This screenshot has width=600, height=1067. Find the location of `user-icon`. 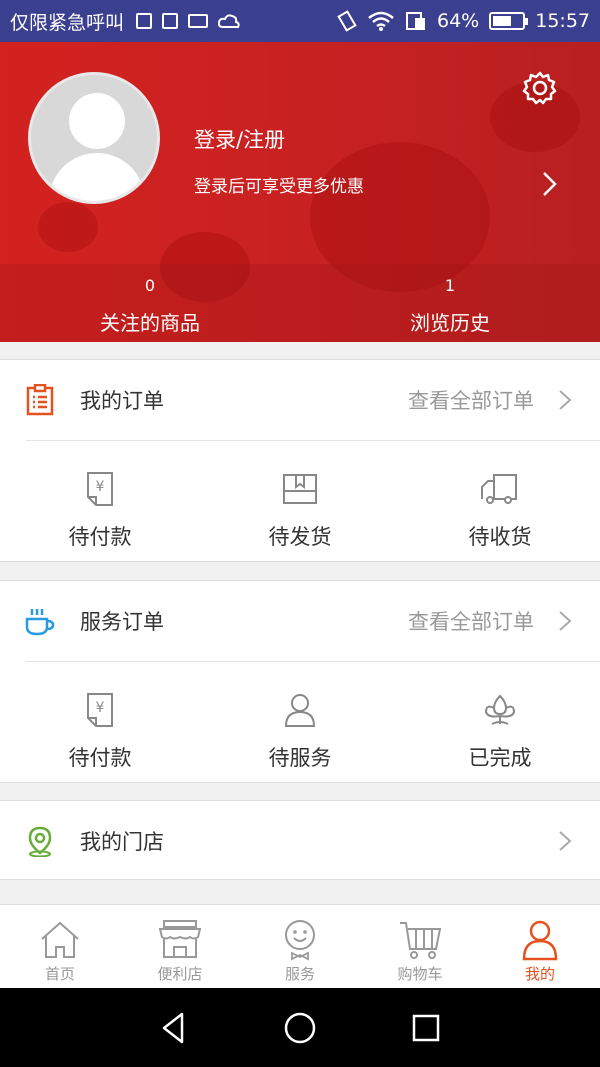

user-icon is located at coordinates (540, 940).